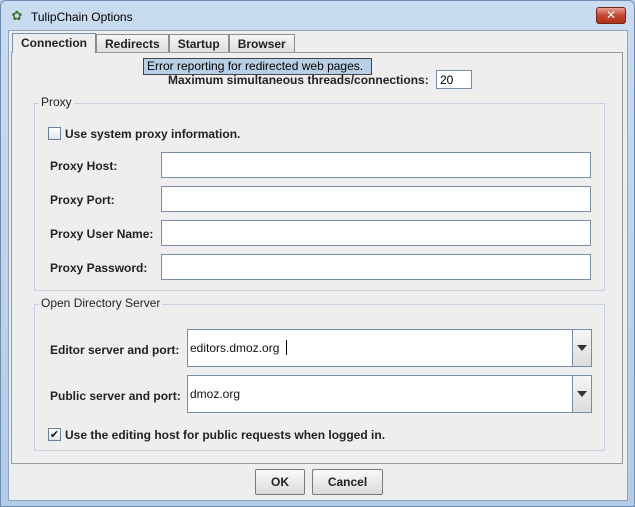  I want to click on tulip-app-icon: ✿, so click(17, 16).